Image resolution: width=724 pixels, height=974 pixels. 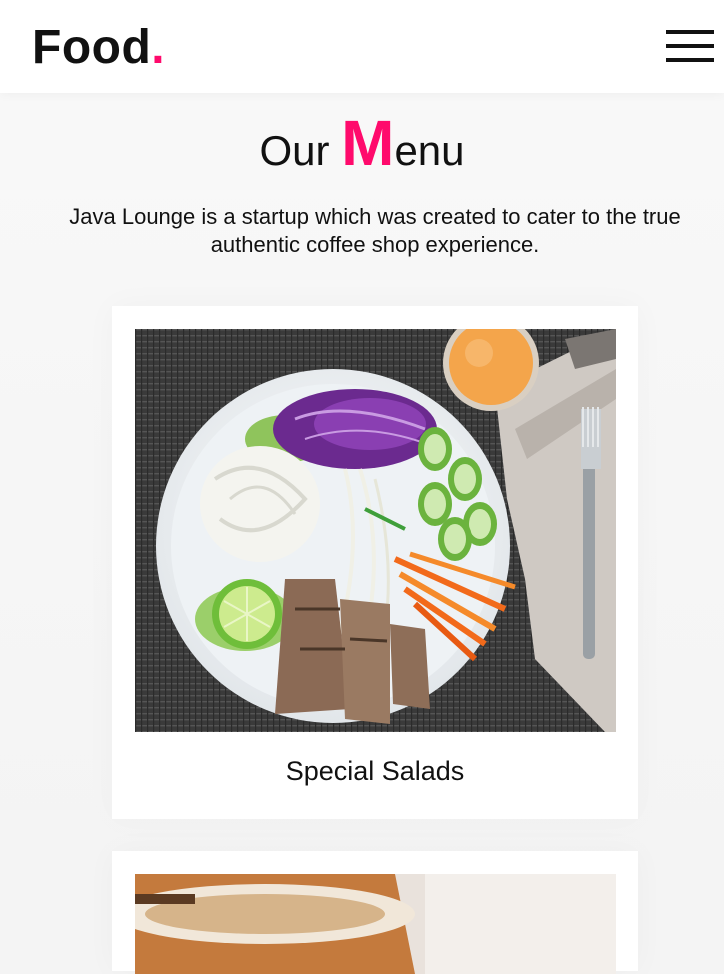 What do you see at coordinates (92, 47) in the screenshot?
I see `logo-text: Food` at bounding box center [92, 47].